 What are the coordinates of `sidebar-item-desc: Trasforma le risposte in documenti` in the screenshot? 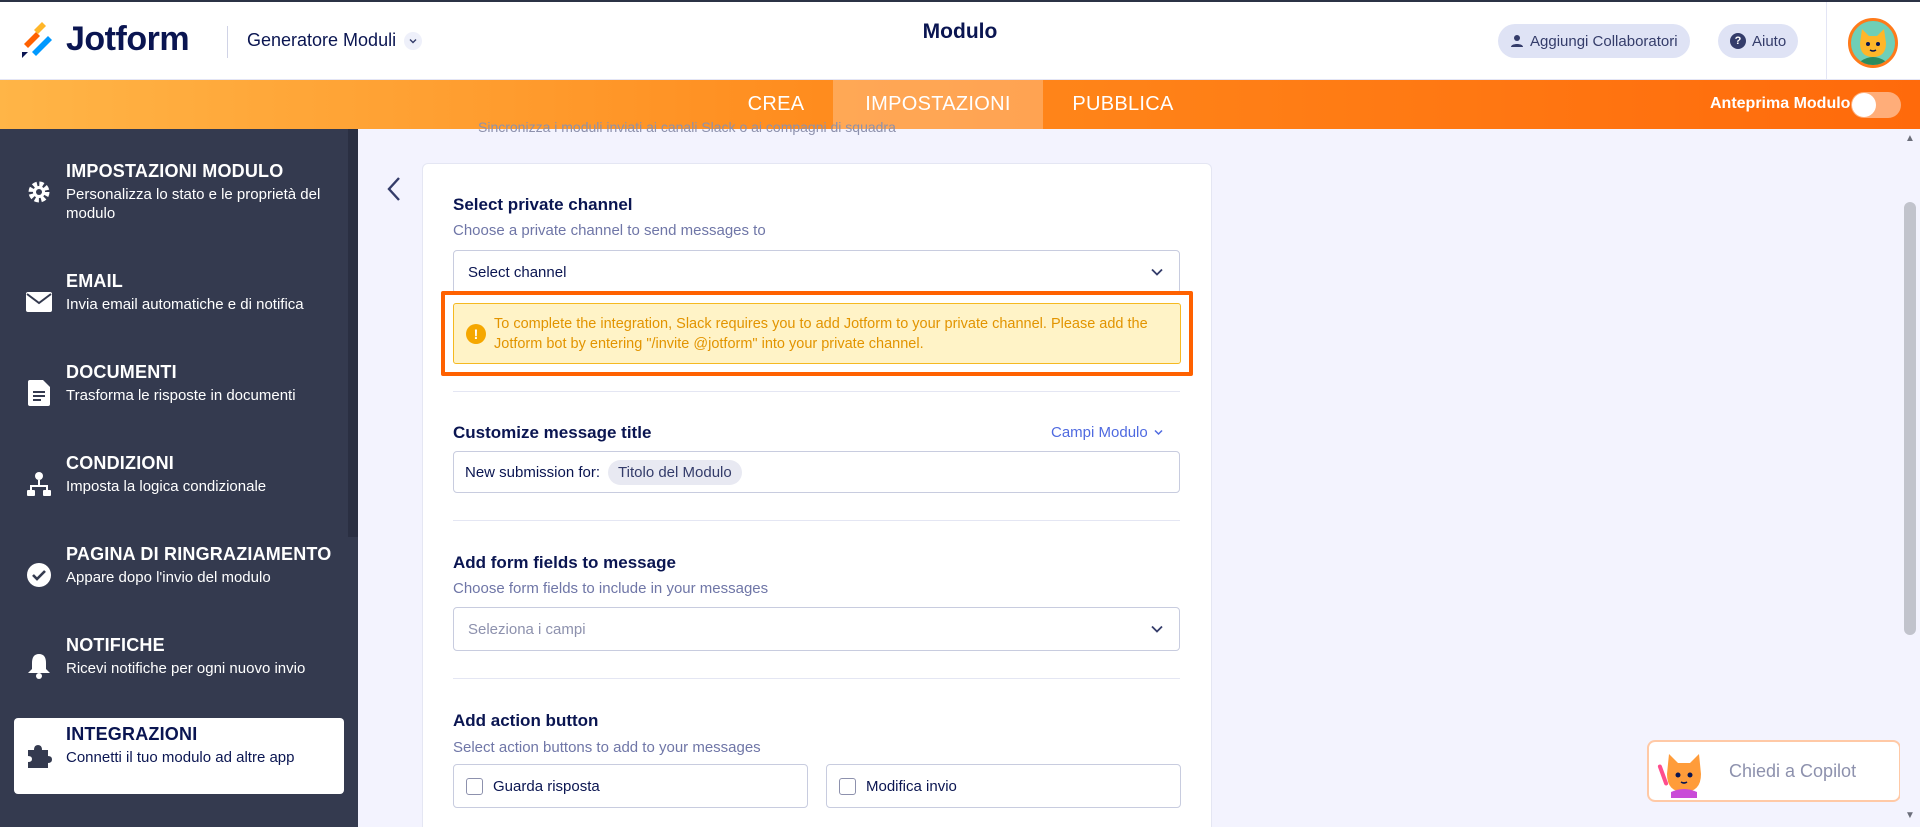 It's located at (181, 395).